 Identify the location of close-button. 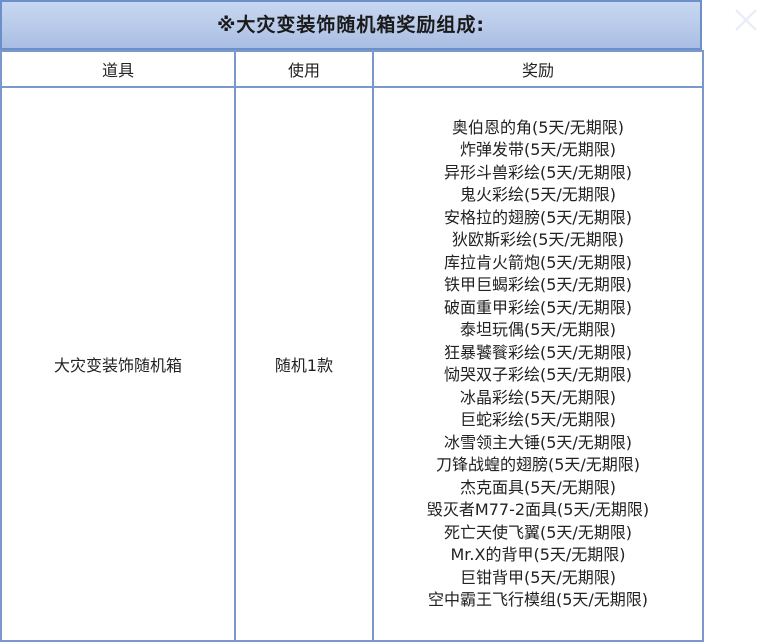
(746, 20).